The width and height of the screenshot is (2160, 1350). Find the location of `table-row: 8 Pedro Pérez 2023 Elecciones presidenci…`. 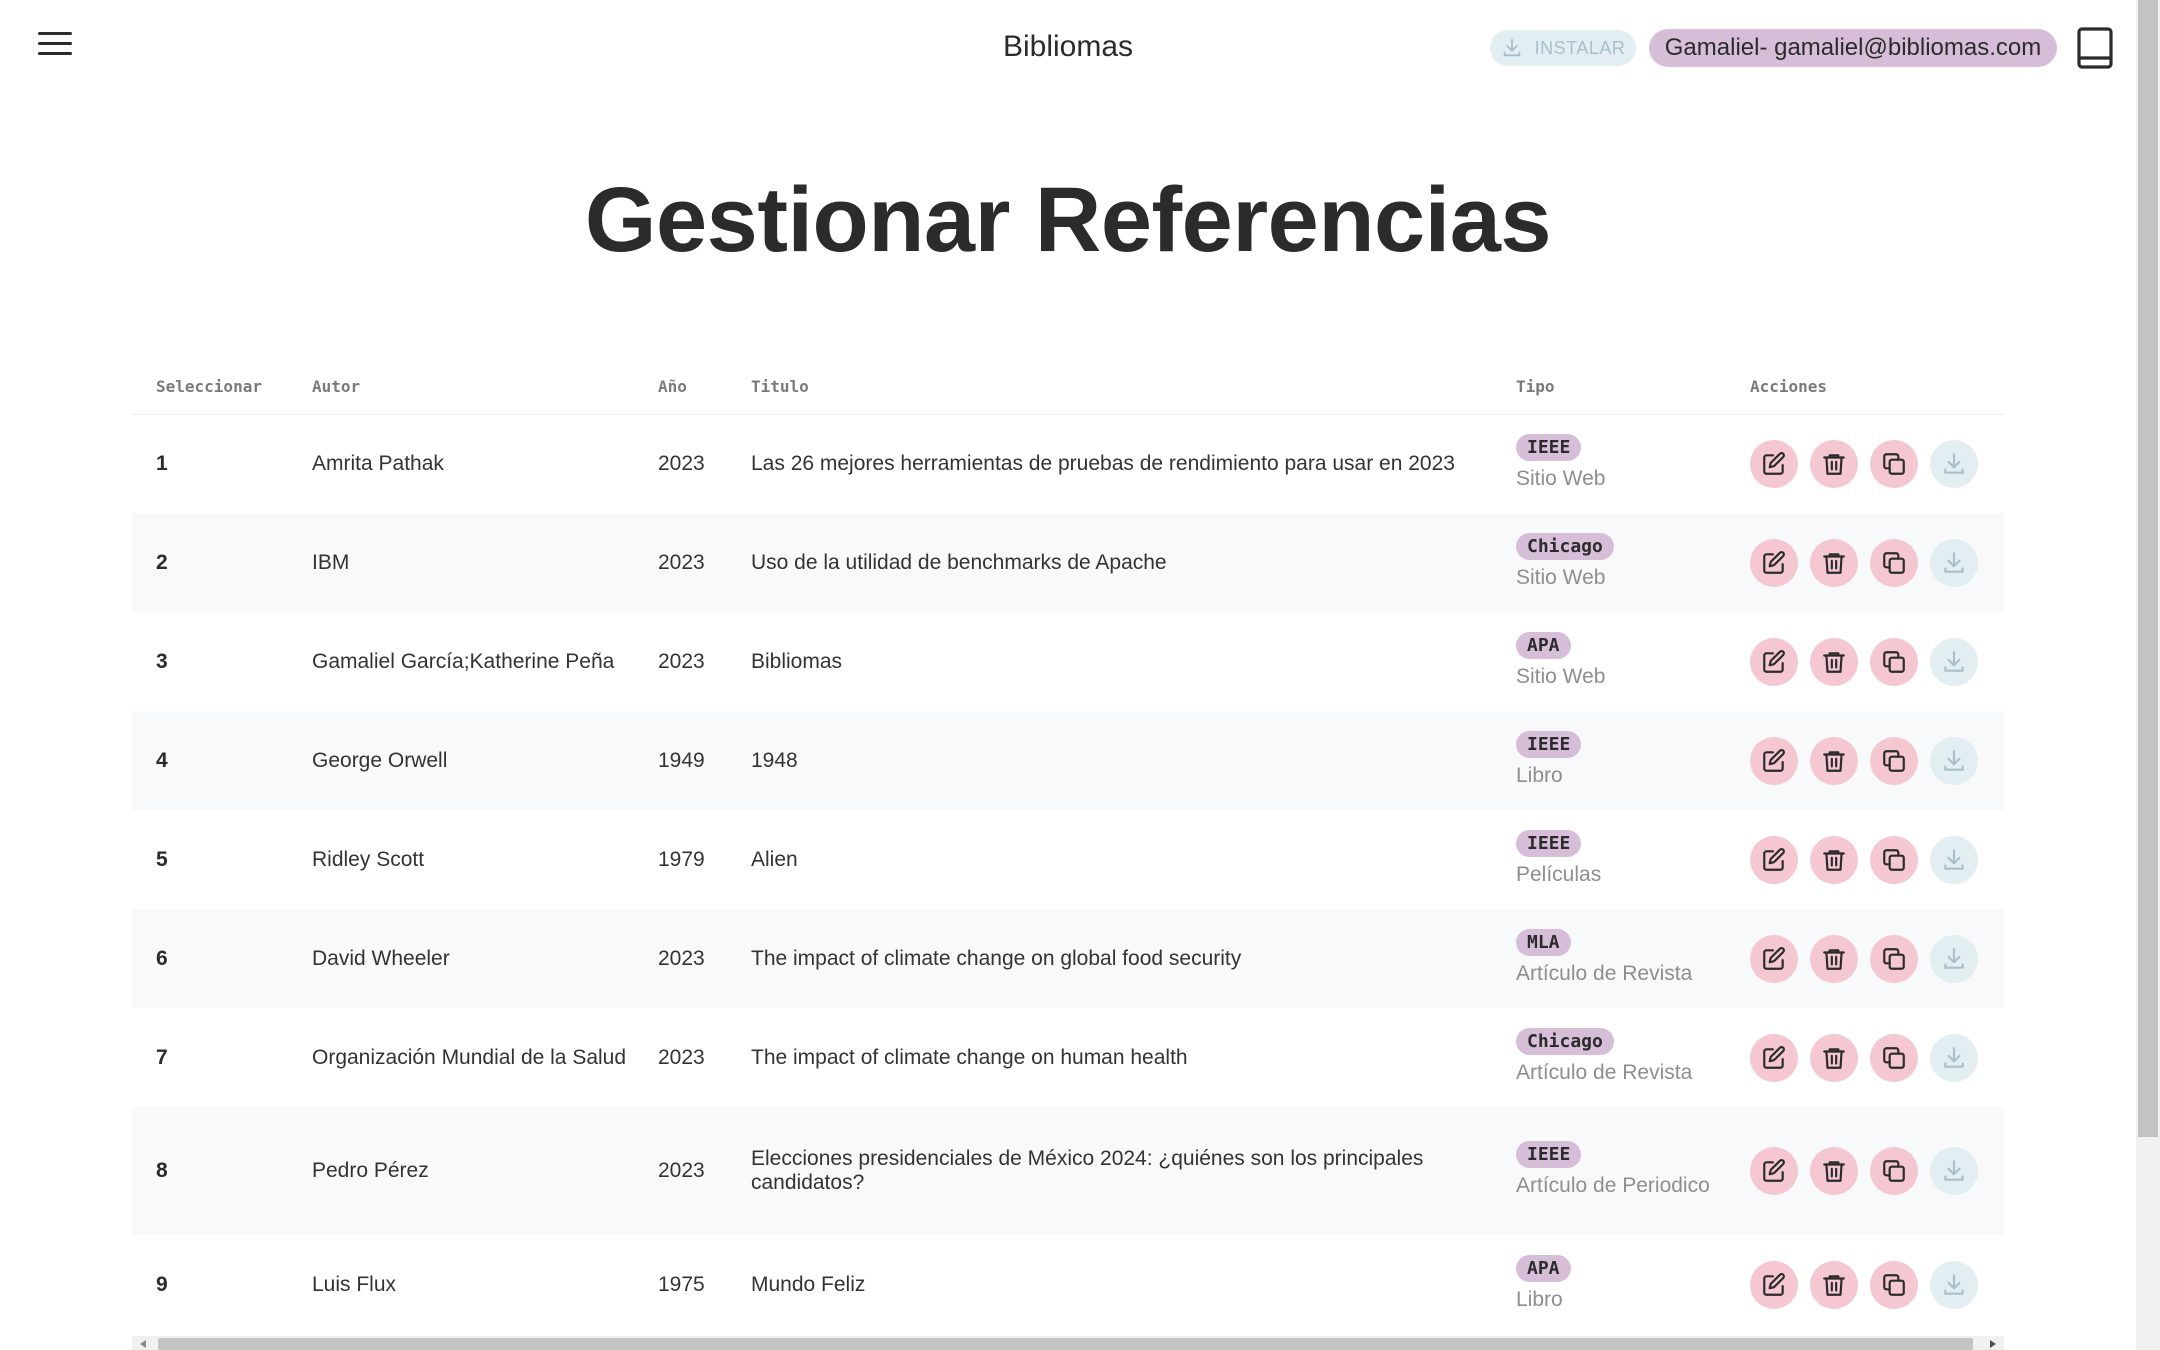

table-row: 8 Pedro Pérez 2023 Elecciones presidenci… is located at coordinates (1068, 1171).